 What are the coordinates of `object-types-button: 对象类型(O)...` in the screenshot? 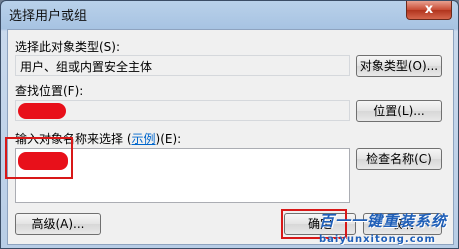 It's located at (399, 66).